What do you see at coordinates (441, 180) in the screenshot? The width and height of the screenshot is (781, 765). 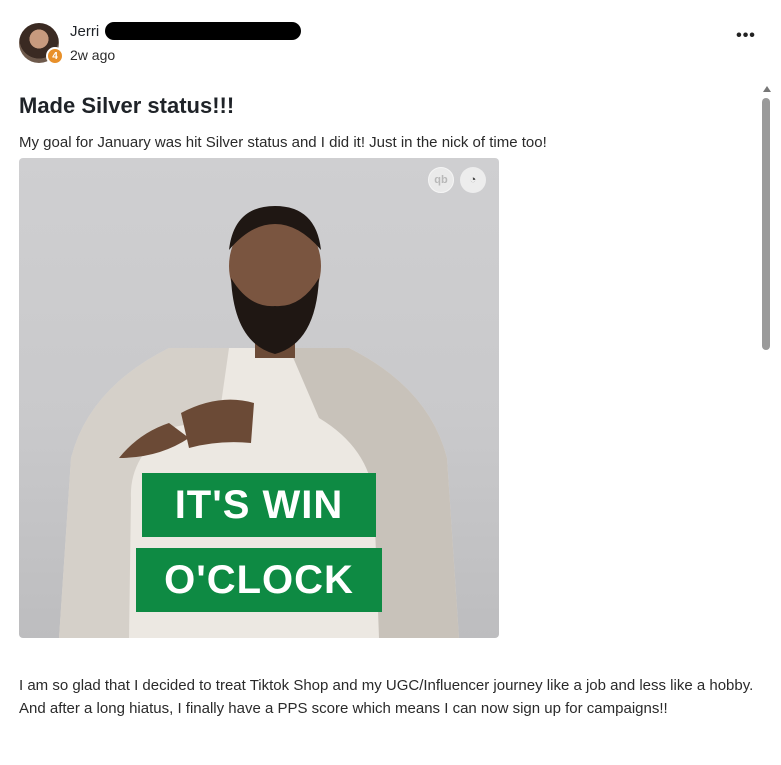 I see `qb-icon: qb` at bounding box center [441, 180].